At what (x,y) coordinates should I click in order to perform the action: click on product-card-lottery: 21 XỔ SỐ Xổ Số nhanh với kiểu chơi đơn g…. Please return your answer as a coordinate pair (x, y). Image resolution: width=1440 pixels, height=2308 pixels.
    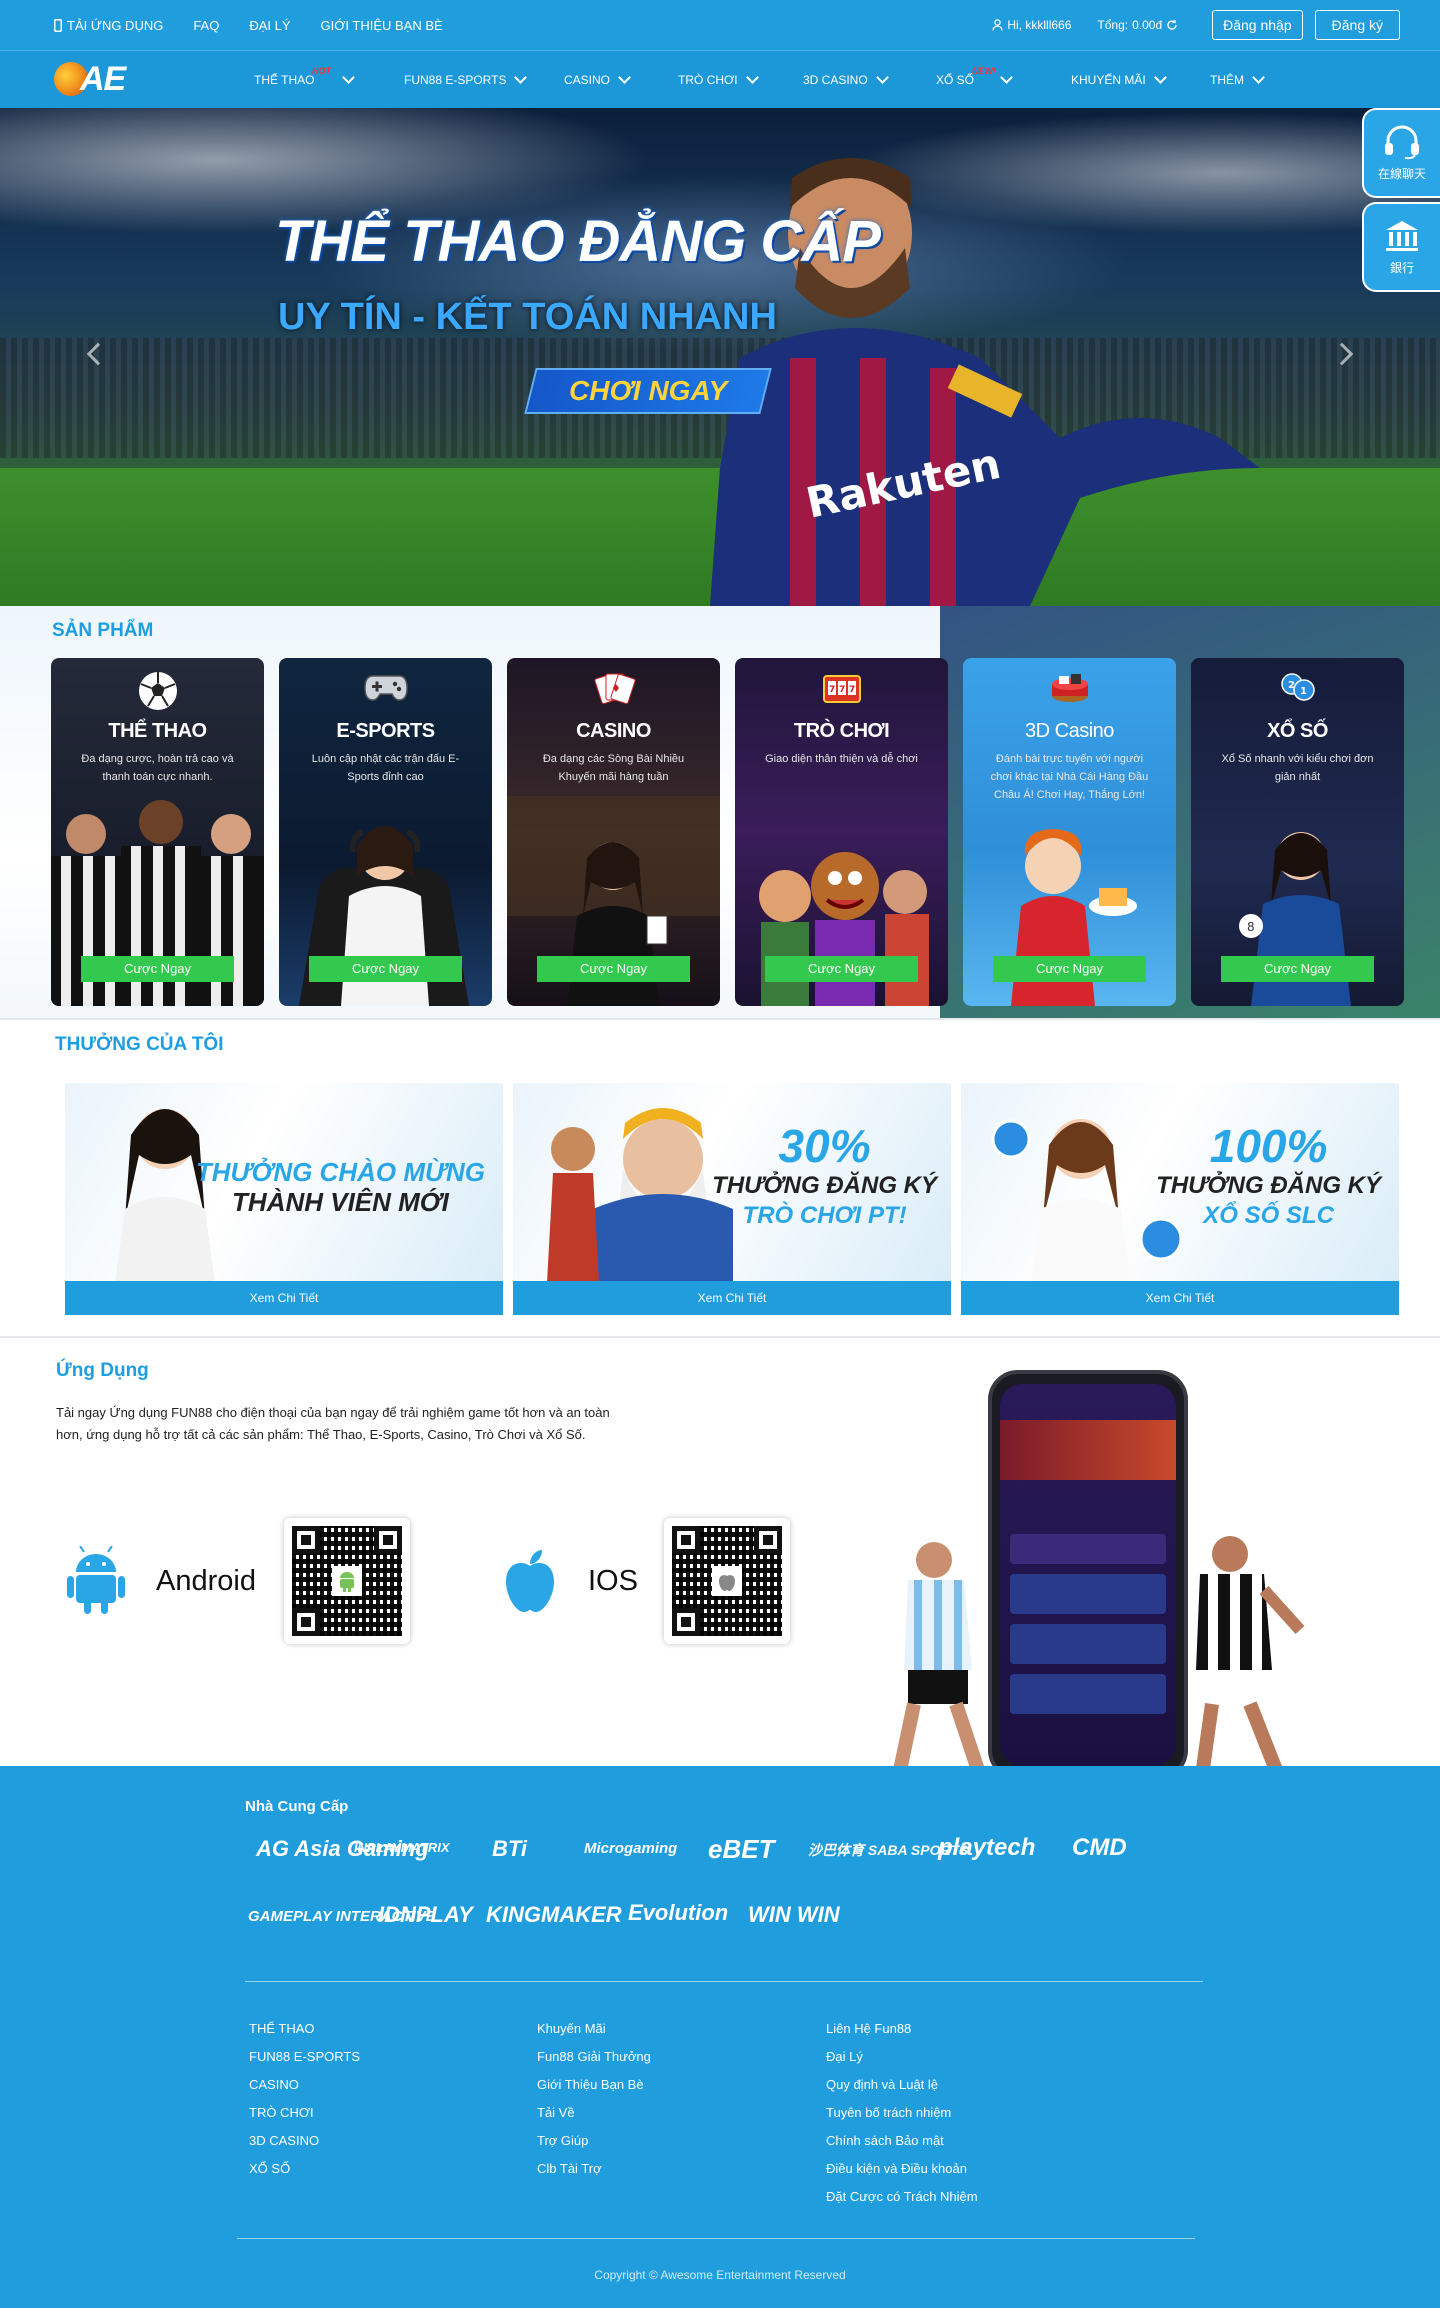
    Looking at the image, I should click on (1297, 832).